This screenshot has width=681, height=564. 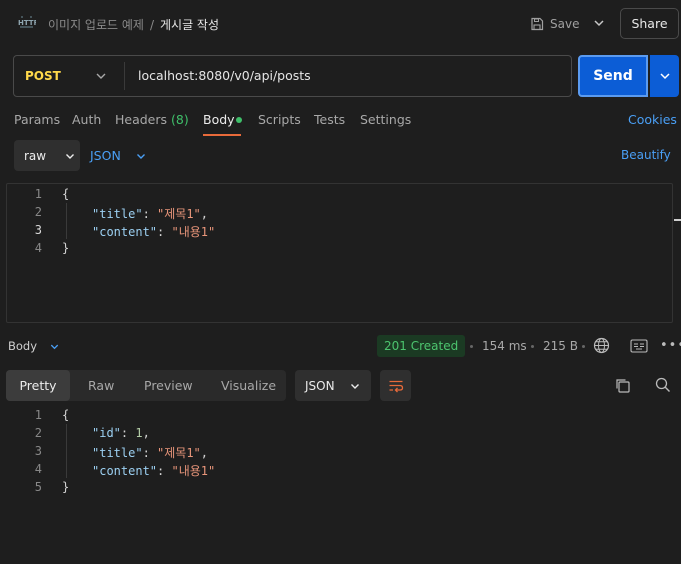 I want to click on line-number: 5, so click(x=38, y=487).